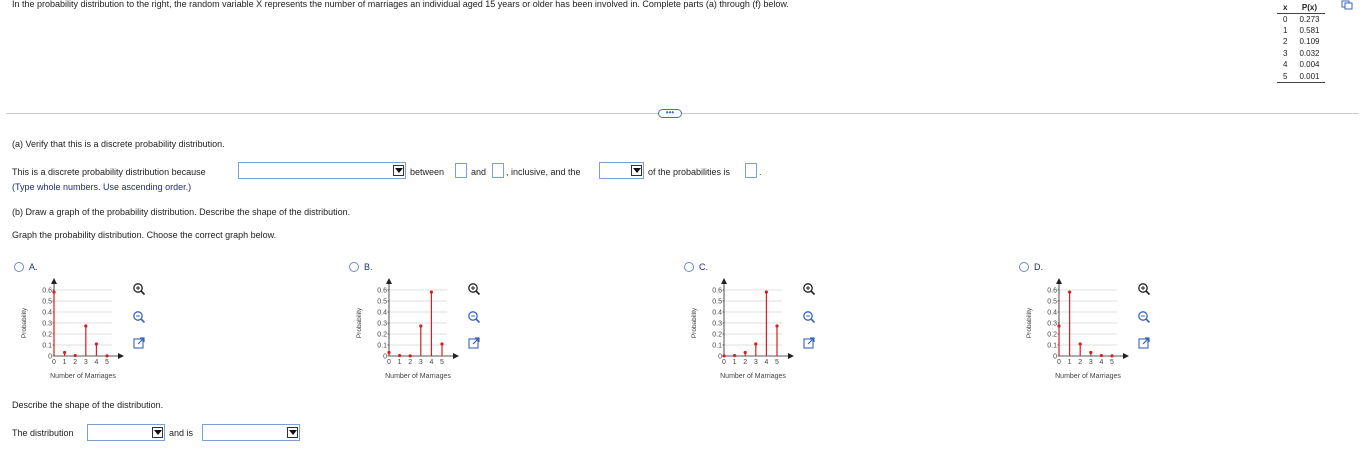 This screenshot has height=453, width=1365. Describe the element at coordinates (96, 362) in the screenshot. I see `x-tick-label: 4` at that location.